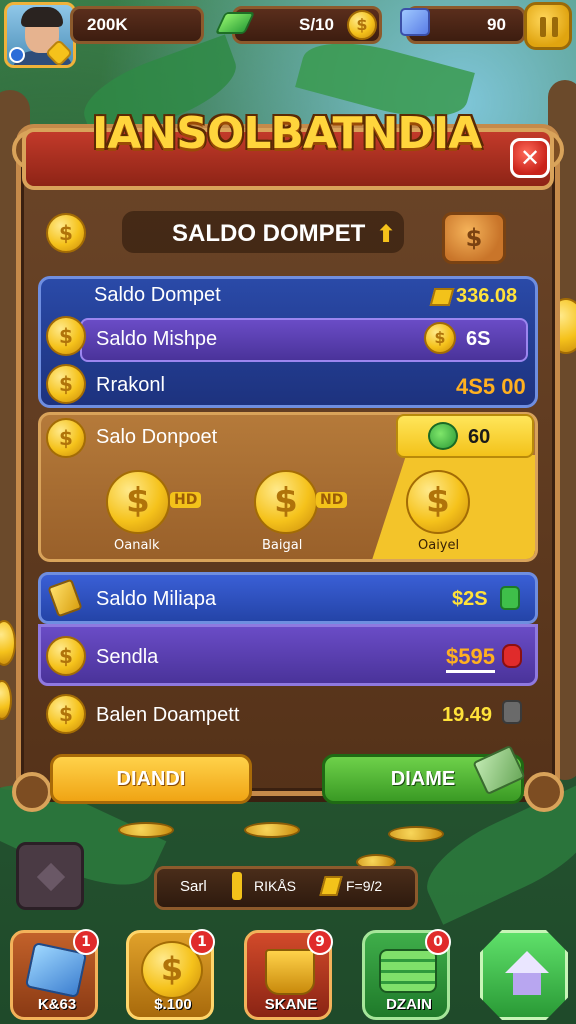 The image size is (576, 1024). Describe the element at coordinates (168, 715) in the screenshot. I see `balance-dompett-label: Balen Doampett` at that location.